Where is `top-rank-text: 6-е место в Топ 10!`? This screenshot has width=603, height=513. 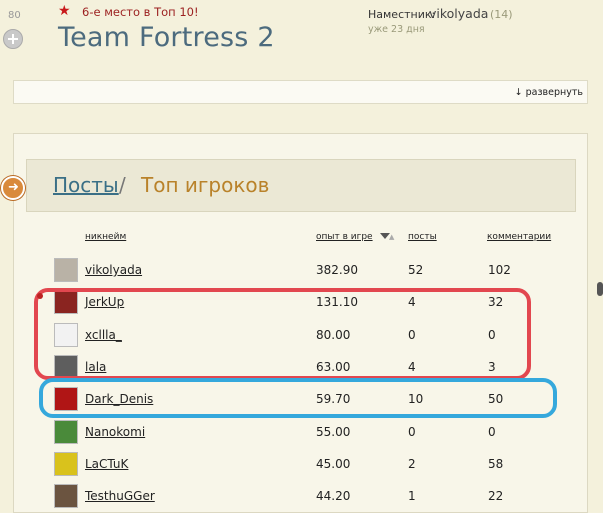 top-rank-text: 6-е место в Топ 10! is located at coordinates (140, 12).